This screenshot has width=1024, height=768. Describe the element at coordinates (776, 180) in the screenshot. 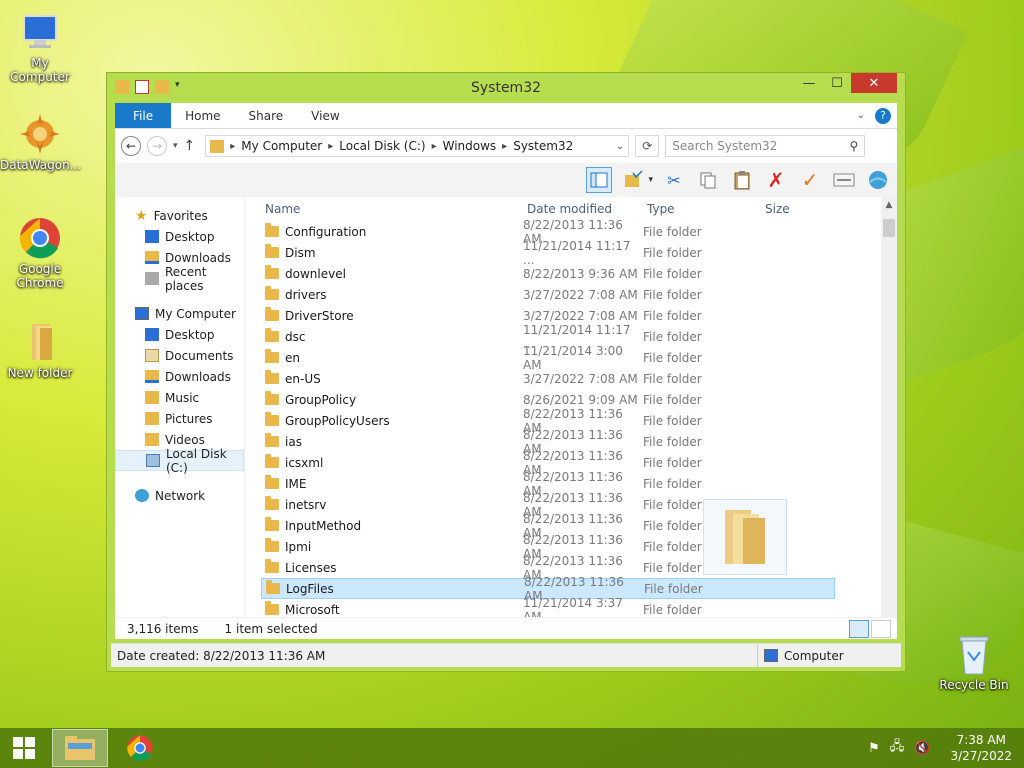

I see `delete-button: ✗` at that location.